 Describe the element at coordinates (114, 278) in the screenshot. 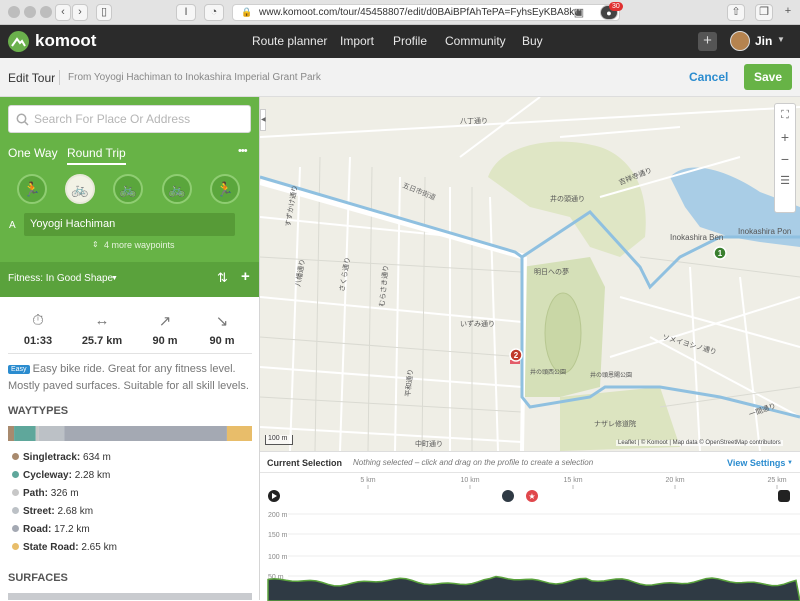

I see `fitness-chevron-icon: ▼` at that location.